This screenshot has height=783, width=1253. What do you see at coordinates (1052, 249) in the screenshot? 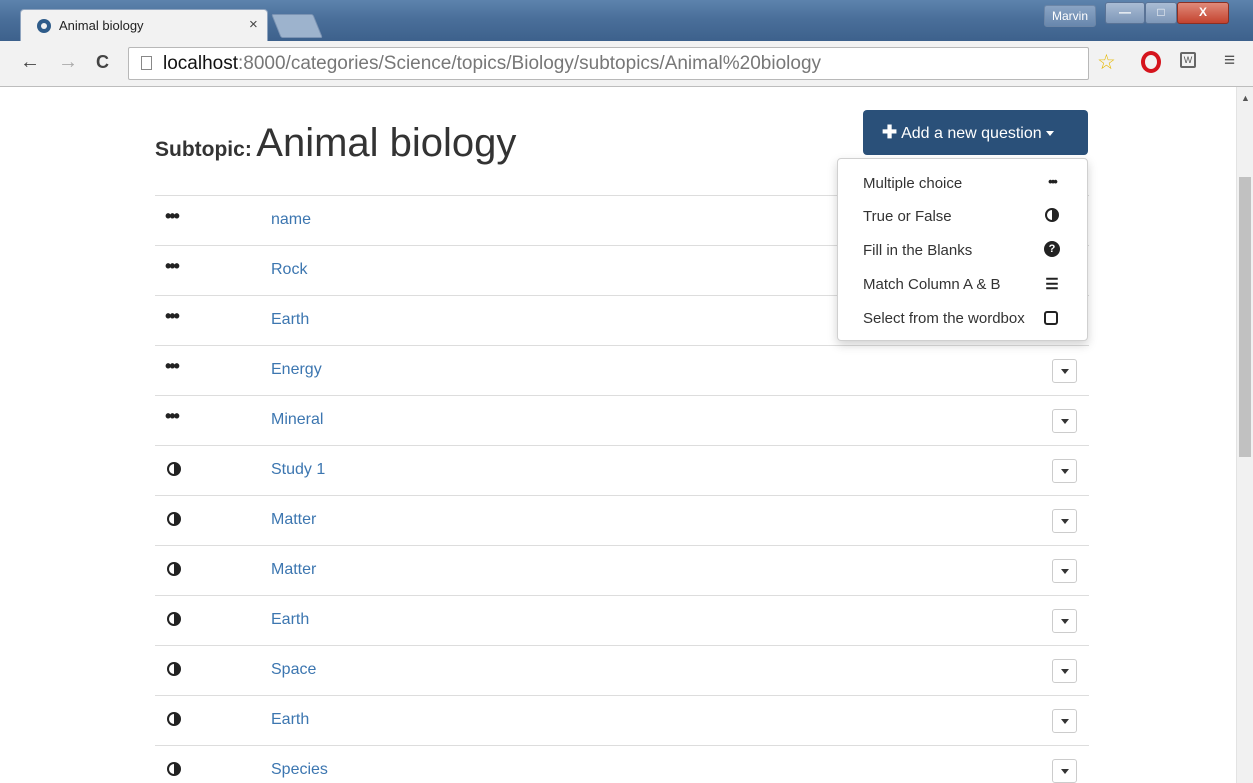
I see `question-circle-icon: ?` at bounding box center [1052, 249].